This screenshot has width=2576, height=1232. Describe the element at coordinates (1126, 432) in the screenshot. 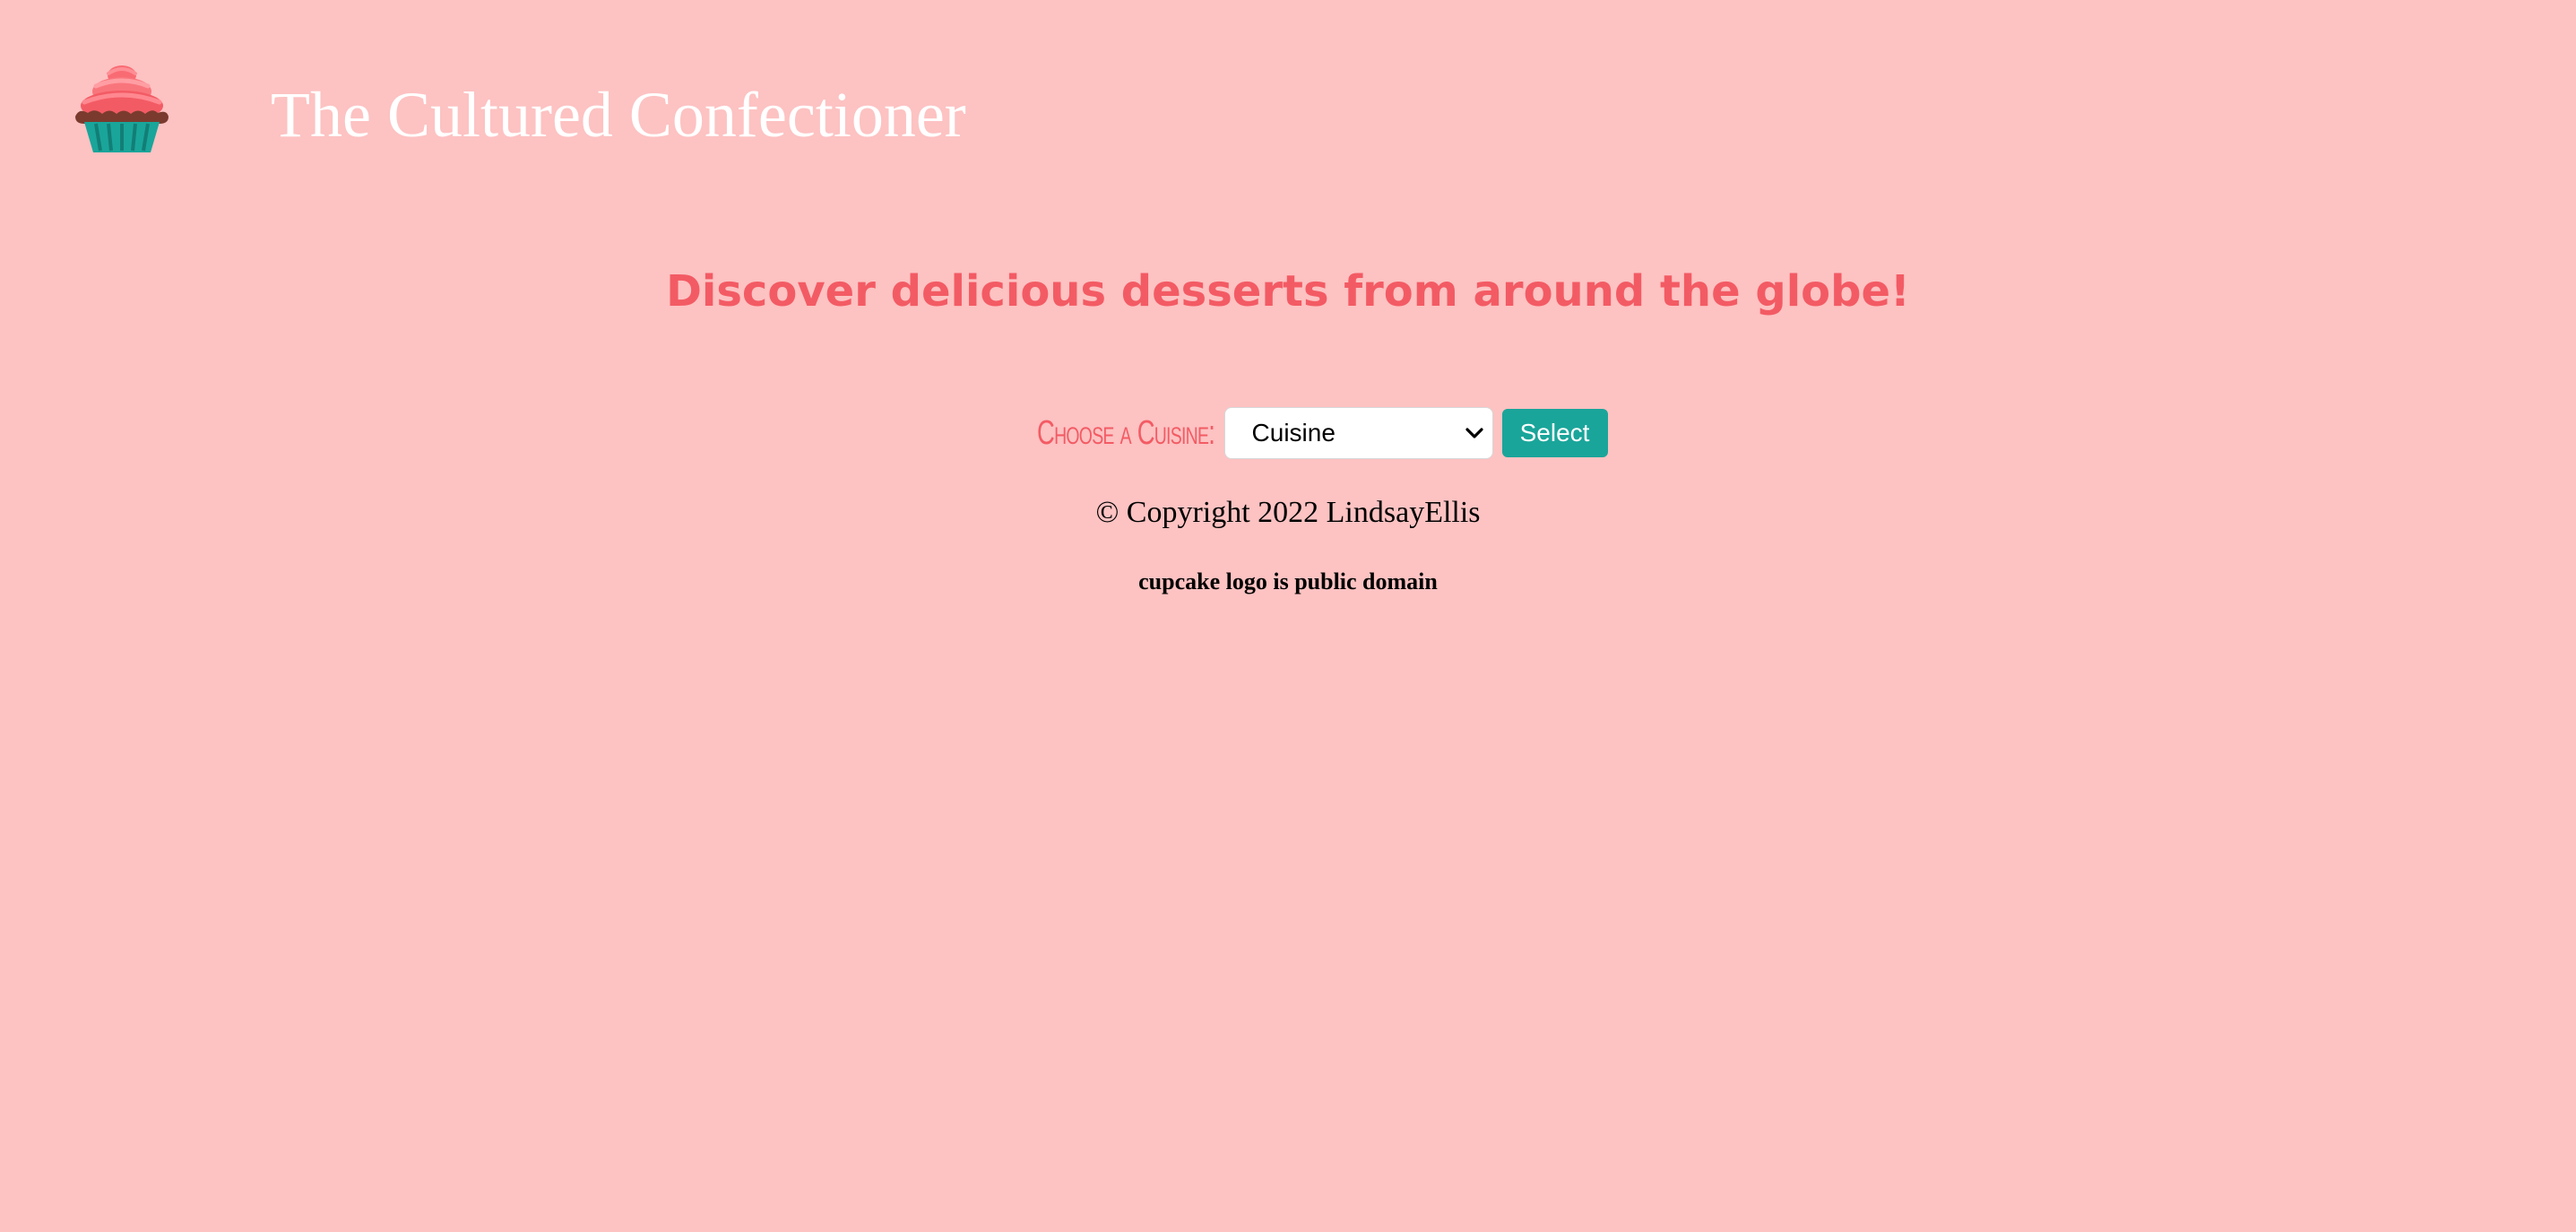

I see `cuisine-label: Choose a Cuisine:` at that location.